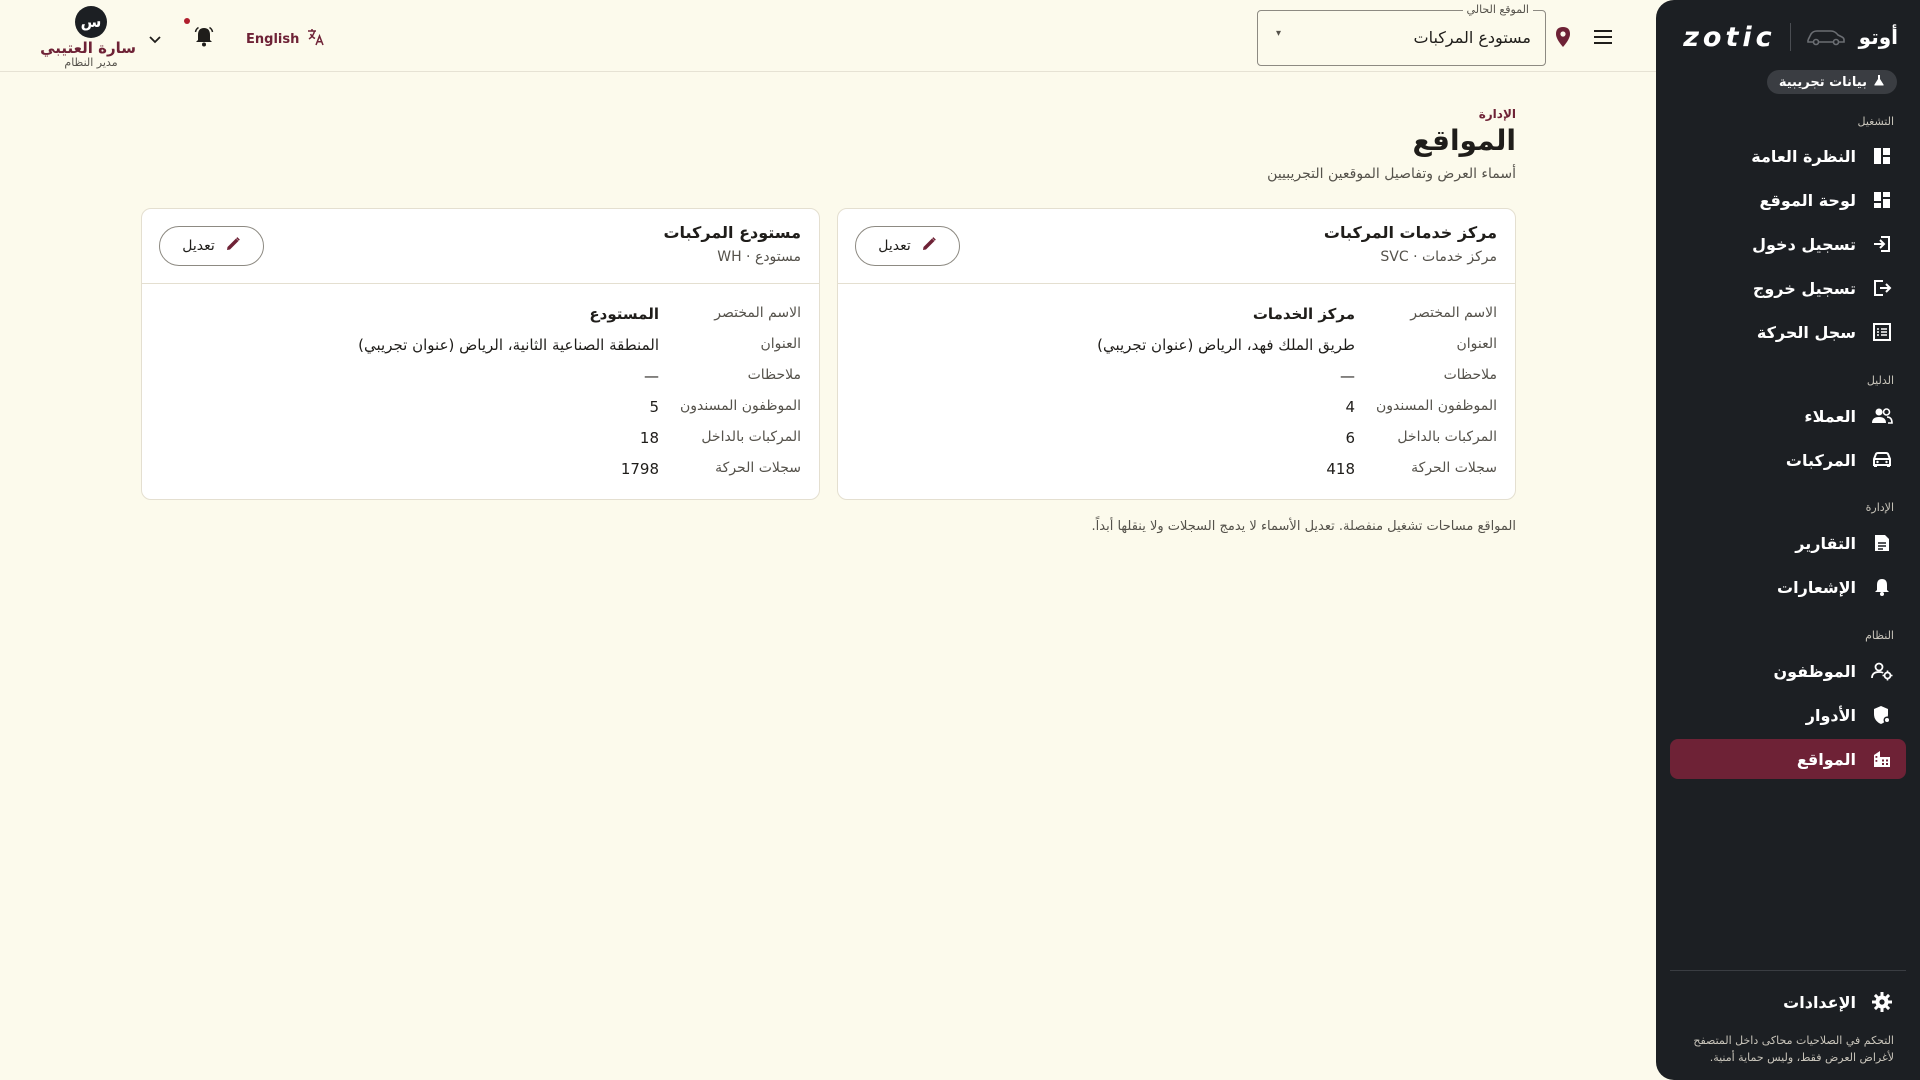 The width and height of the screenshot is (1920, 1080). What do you see at coordinates (1808, 200) in the screenshot?
I see `sidebar-item-label: لوحة الموقع` at bounding box center [1808, 200].